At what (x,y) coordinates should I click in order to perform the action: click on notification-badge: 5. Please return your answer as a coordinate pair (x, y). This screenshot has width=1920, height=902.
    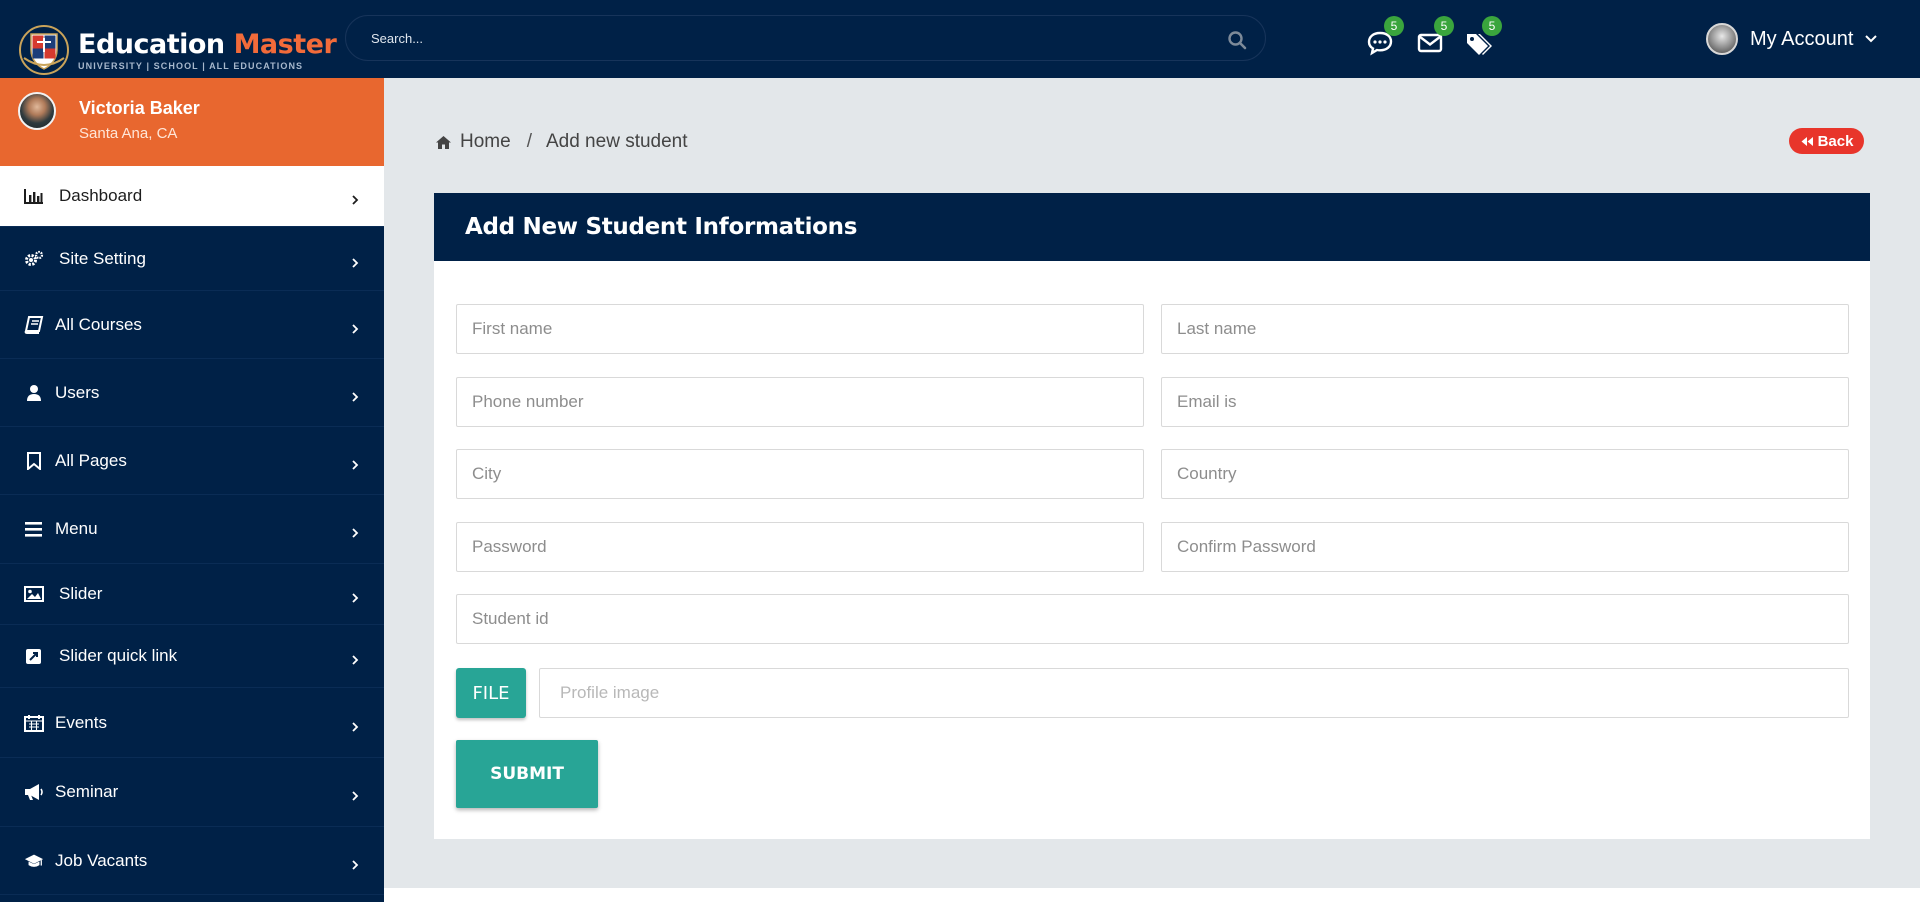
    Looking at the image, I should click on (1394, 26).